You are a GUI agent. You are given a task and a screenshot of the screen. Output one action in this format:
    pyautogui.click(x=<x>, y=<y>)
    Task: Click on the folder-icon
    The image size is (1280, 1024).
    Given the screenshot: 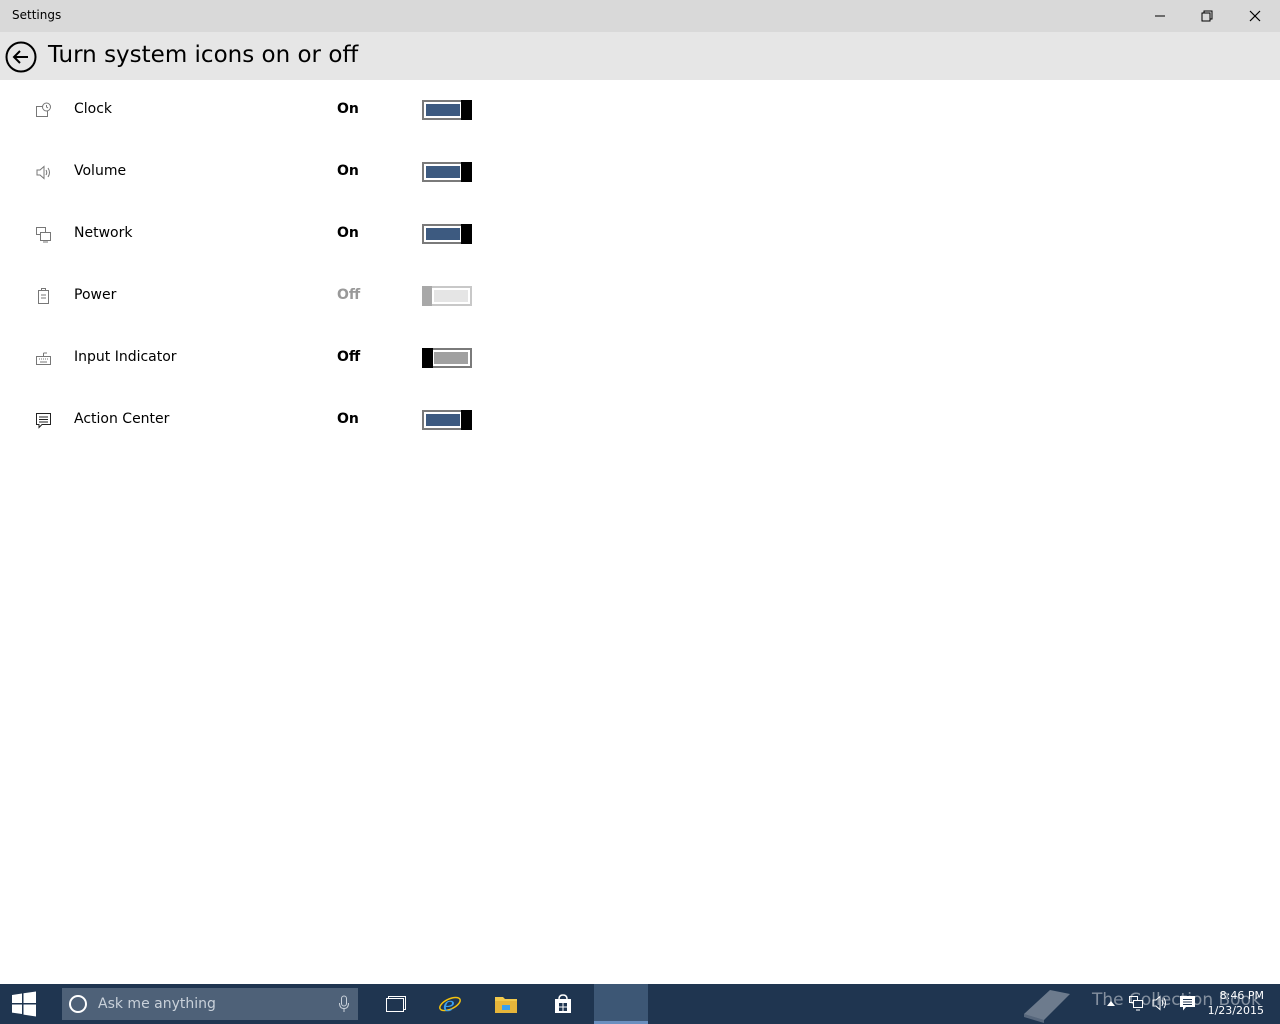 What is the action you would take?
    pyautogui.click(x=506, y=1005)
    